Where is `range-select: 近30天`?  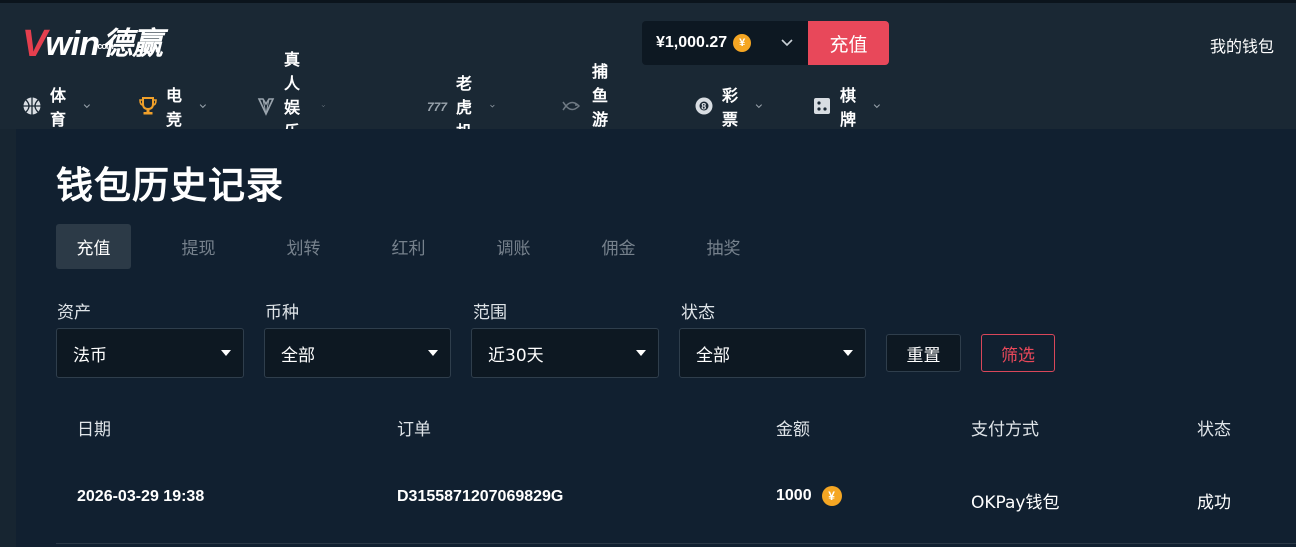 range-select: 近30天 is located at coordinates (565, 353).